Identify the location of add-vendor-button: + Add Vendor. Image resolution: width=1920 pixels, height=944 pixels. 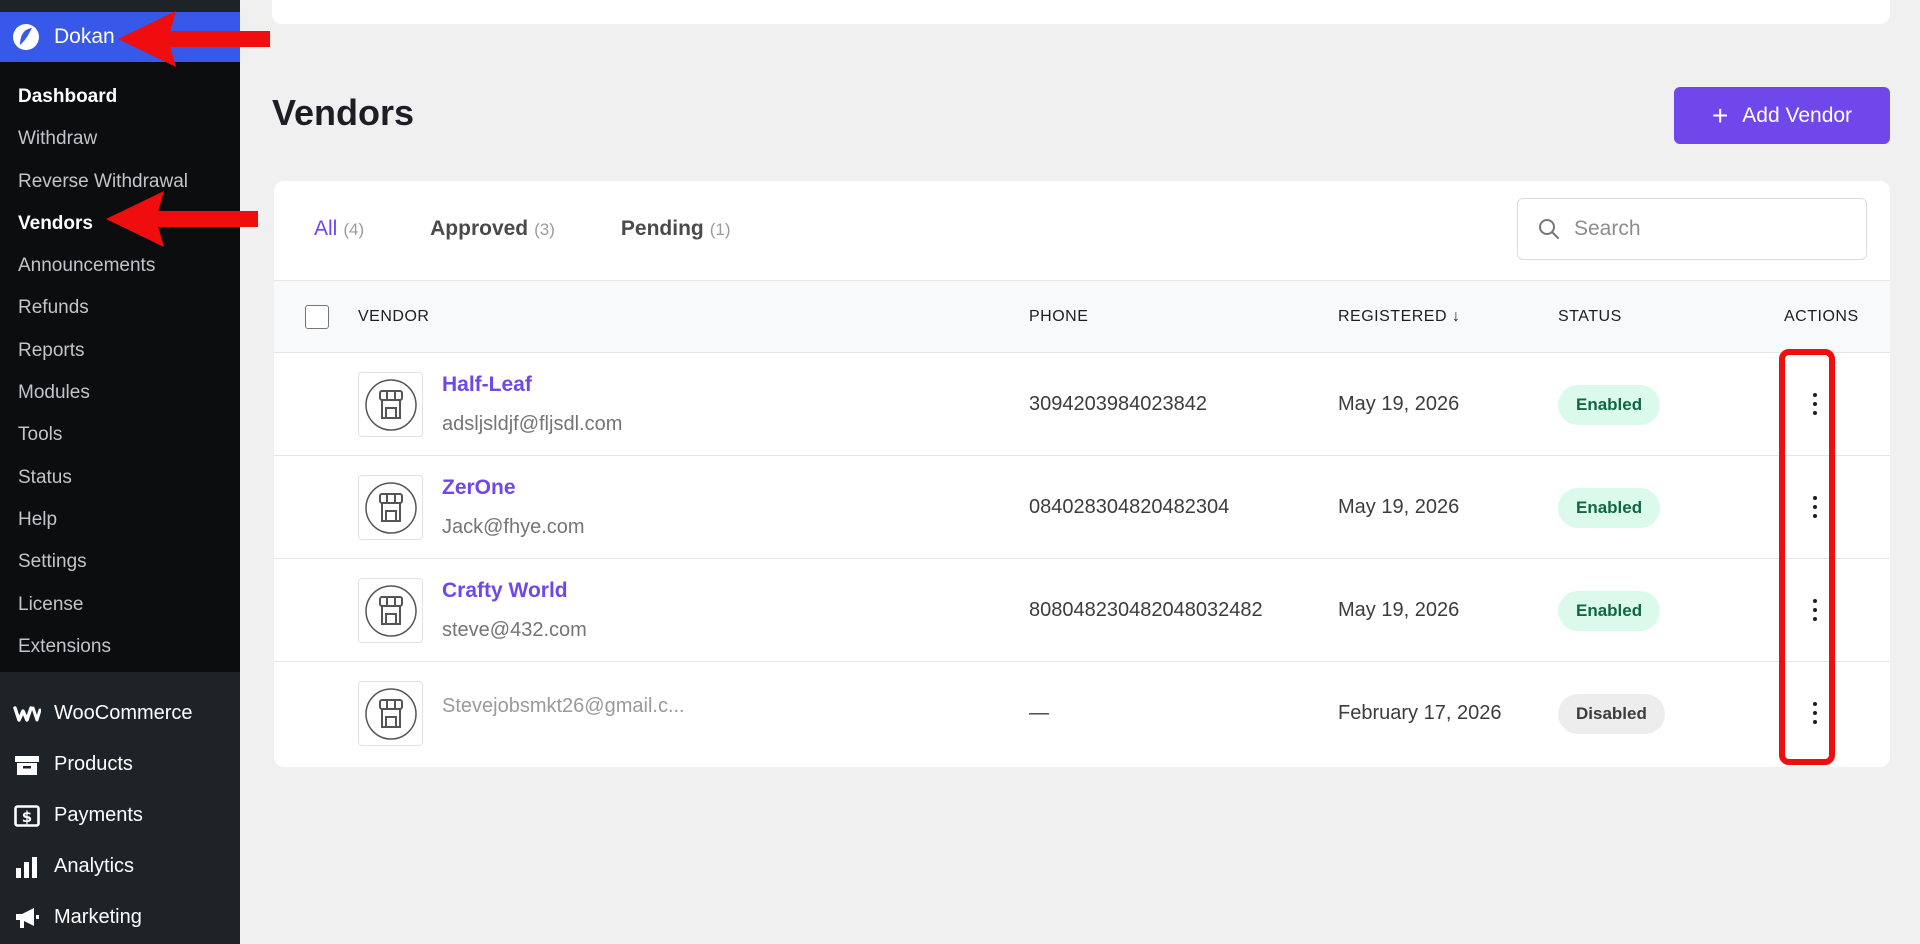
(1782, 115).